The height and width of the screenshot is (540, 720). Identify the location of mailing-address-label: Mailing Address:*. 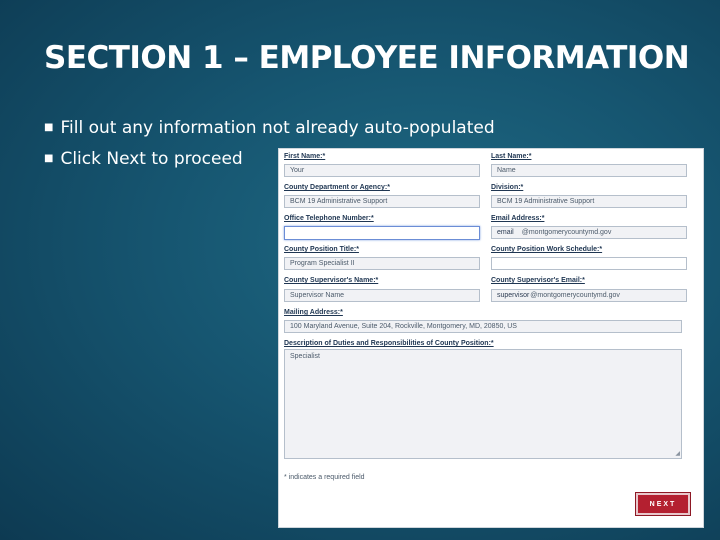
(313, 312).